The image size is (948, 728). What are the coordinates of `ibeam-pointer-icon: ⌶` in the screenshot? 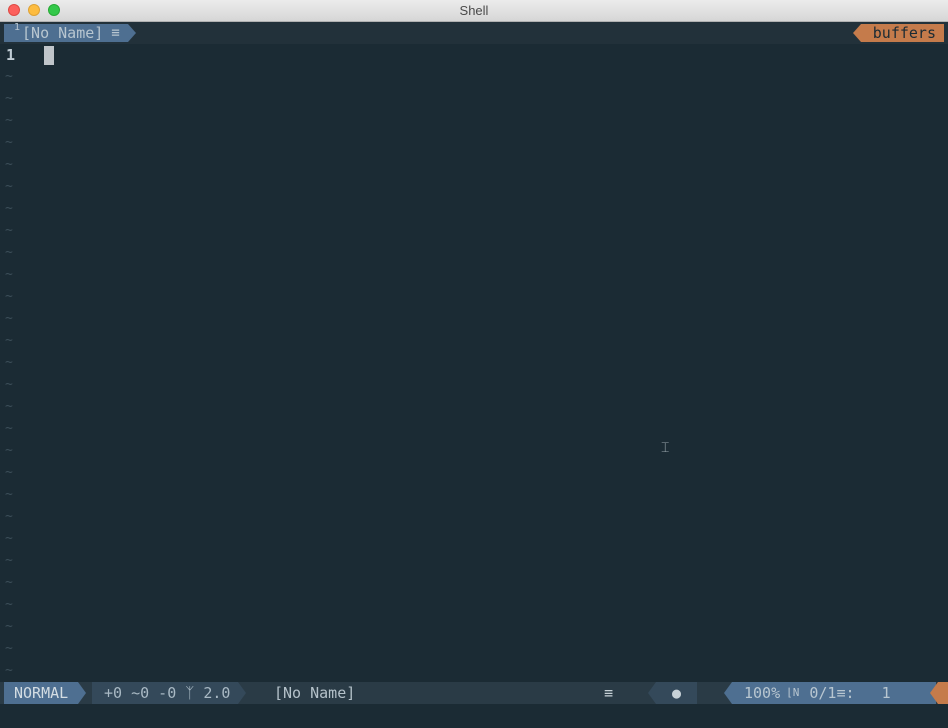 It's located at (665, 448).